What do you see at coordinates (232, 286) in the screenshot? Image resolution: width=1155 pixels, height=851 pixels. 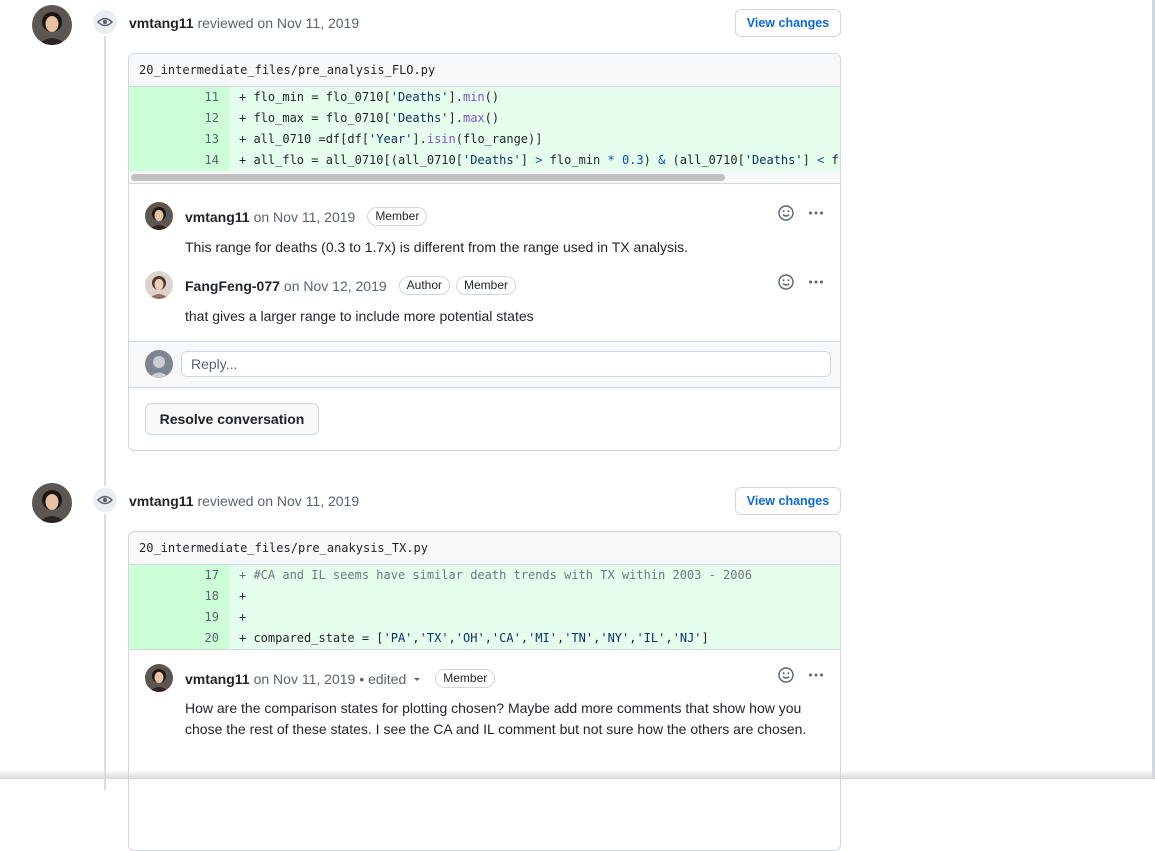 I see `comment-author-link: FangFeng-077` at bounding box center [232, 286].